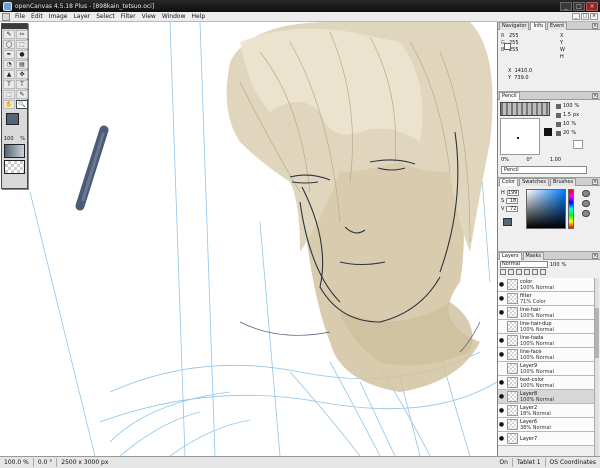 Image resolution: width=600 pixels, height=468 pixels. I want to click on layer-row: ● line-hair 100% Normal, so click(546, 313).